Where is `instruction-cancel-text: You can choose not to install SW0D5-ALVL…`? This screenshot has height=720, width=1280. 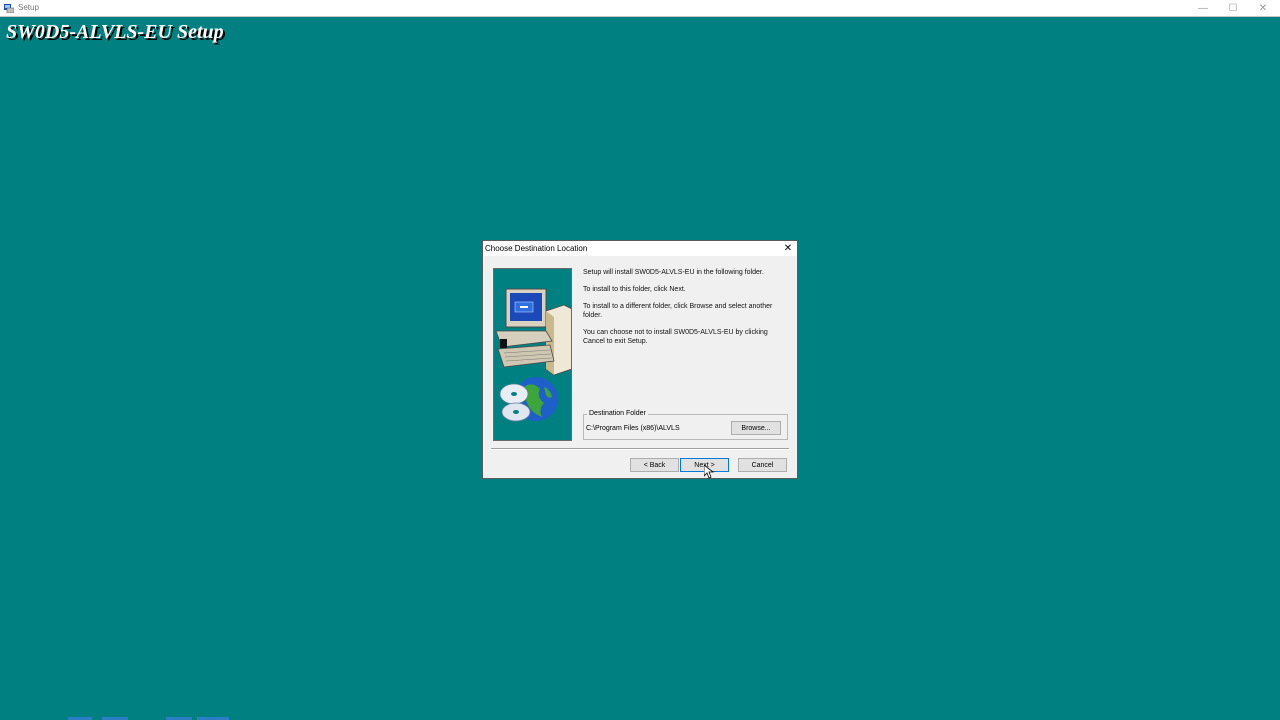 instruction-cancel-text: You can choose not to install SW0D5-ALVL… is located at coordinates (675, 332).